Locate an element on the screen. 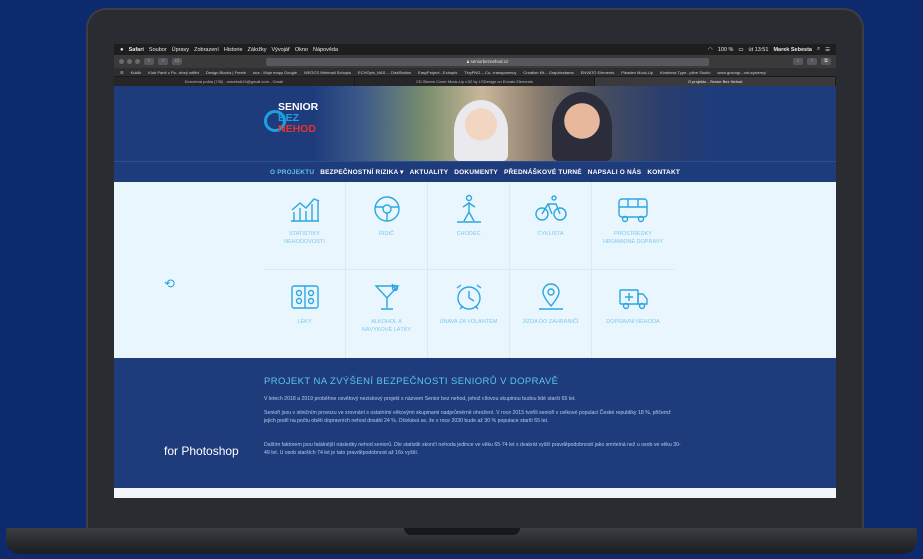 Image resolution: width=923 pixels, height=559 pixels. category-label: ŘIDIČ is located at coordinates (386, 234).